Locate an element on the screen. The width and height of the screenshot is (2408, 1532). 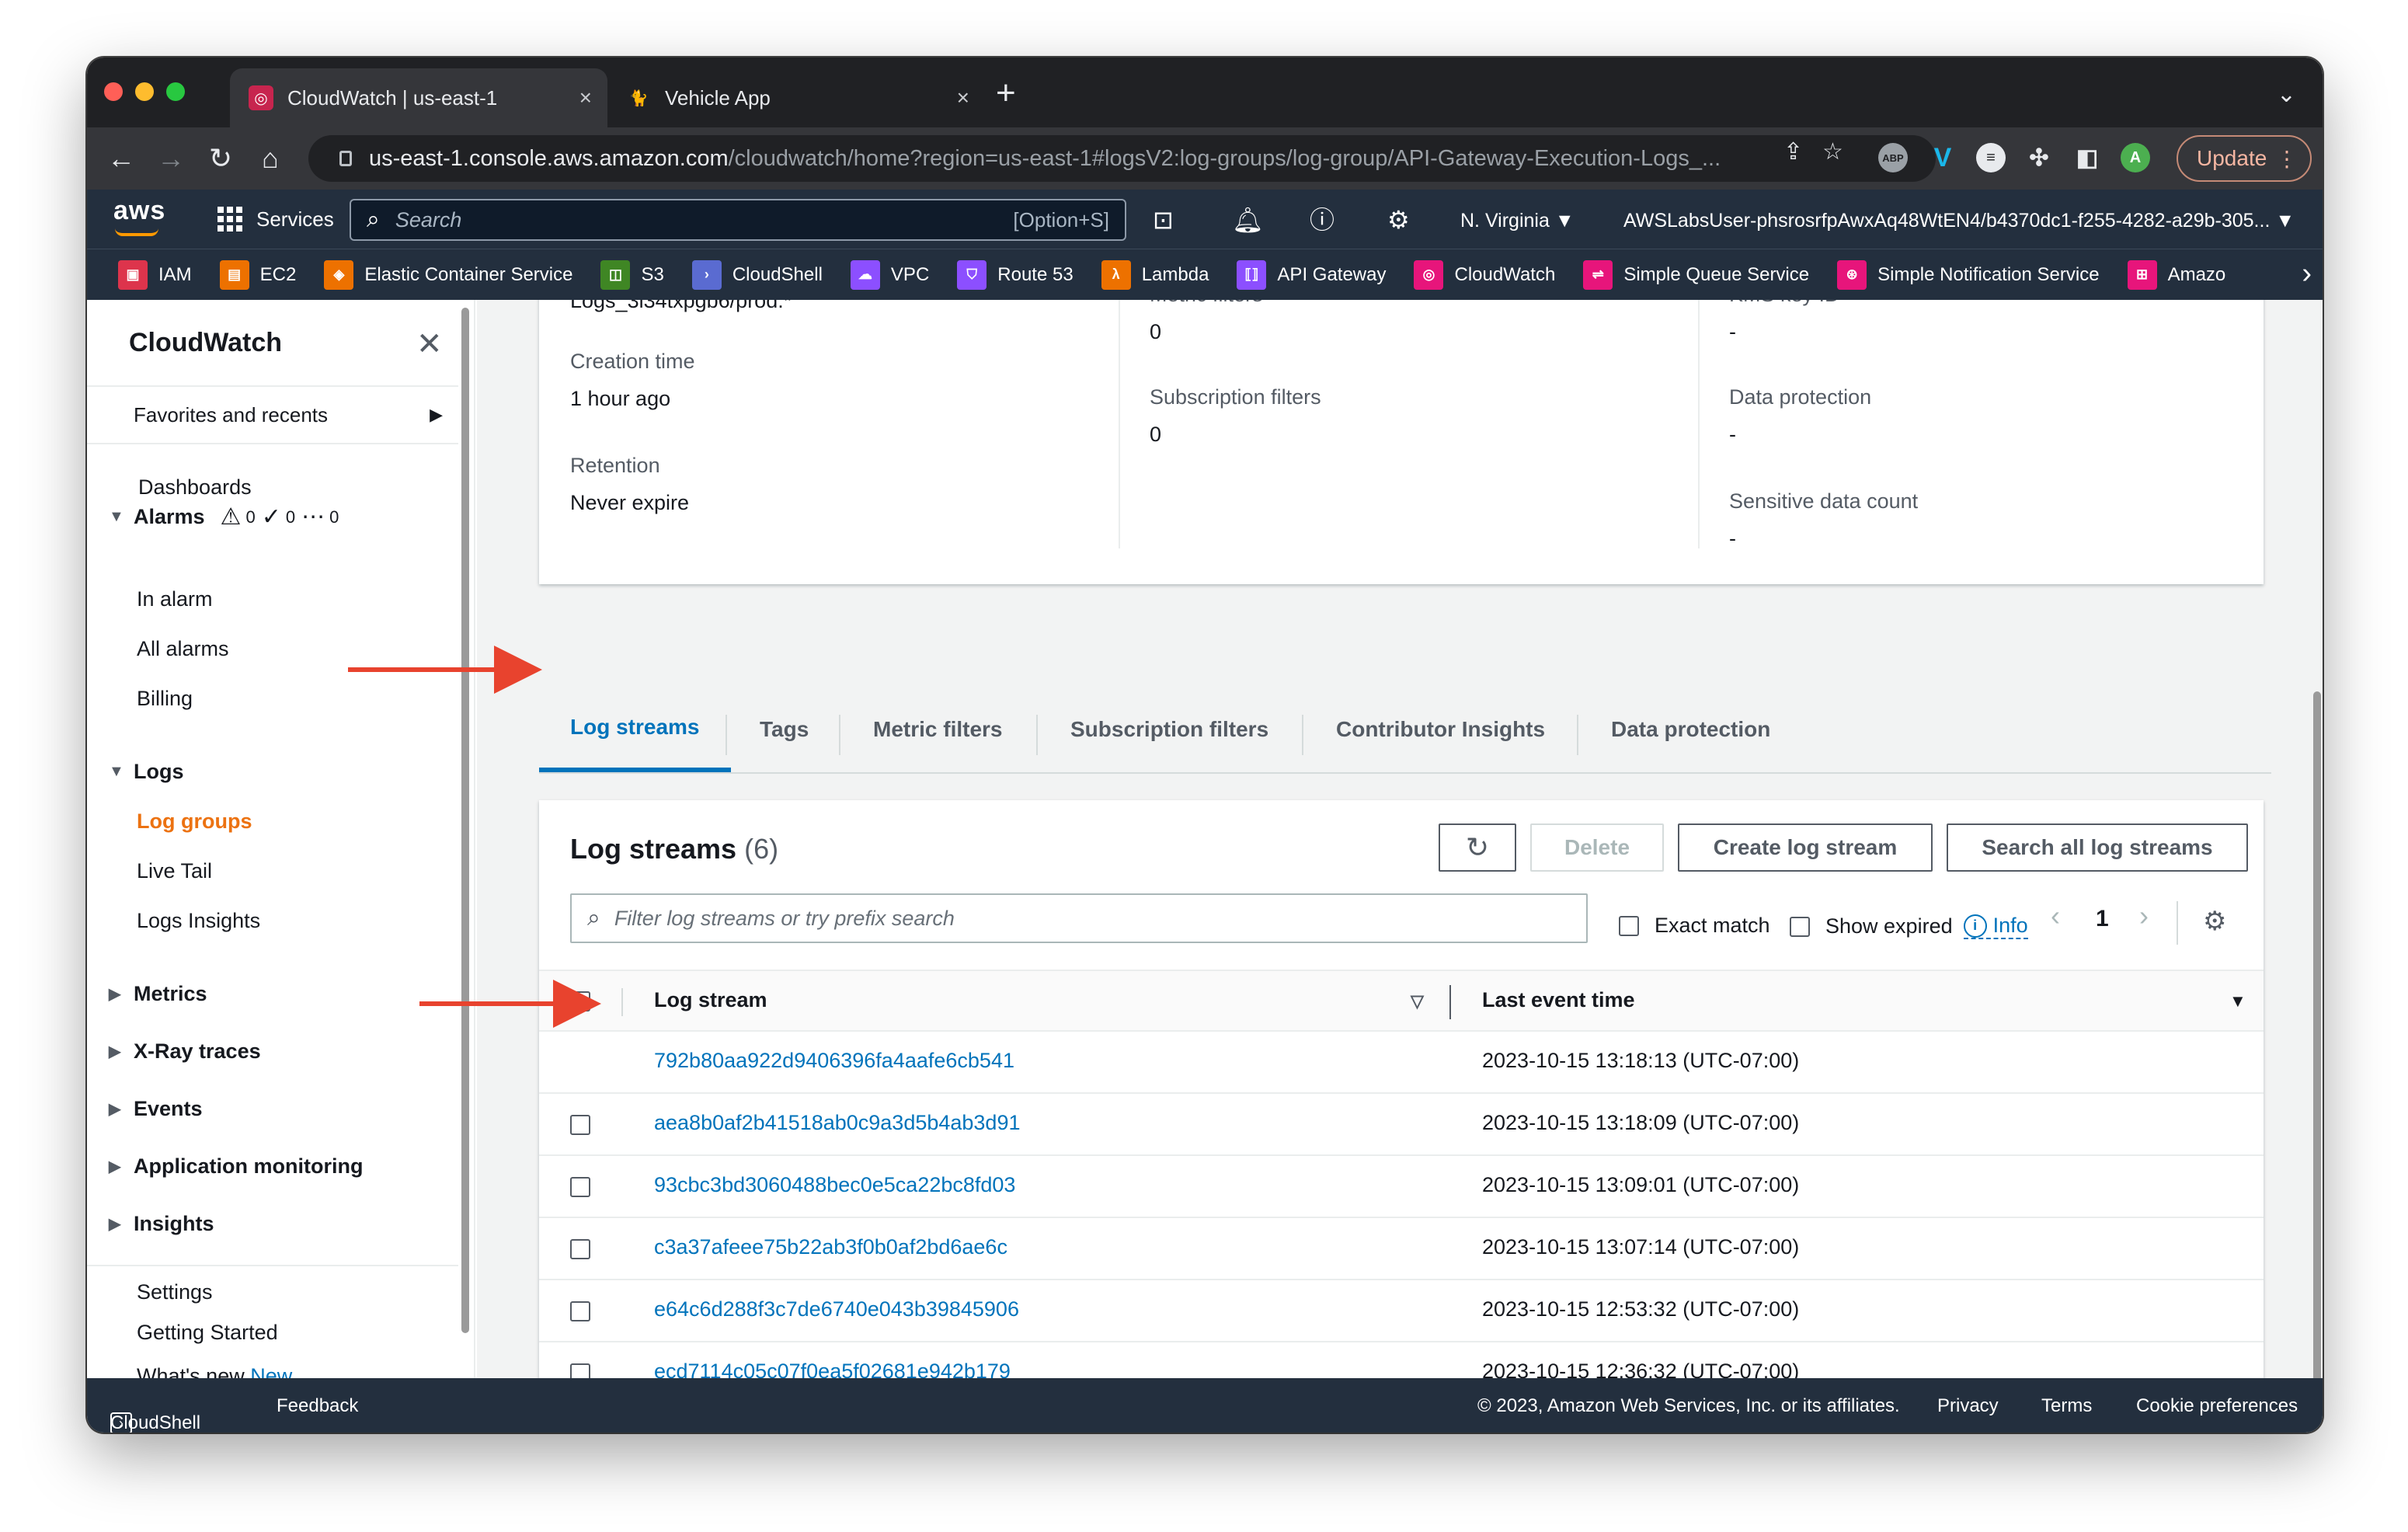
fav-ec2: ▤ EC2 is located at coordinates (257, 274).